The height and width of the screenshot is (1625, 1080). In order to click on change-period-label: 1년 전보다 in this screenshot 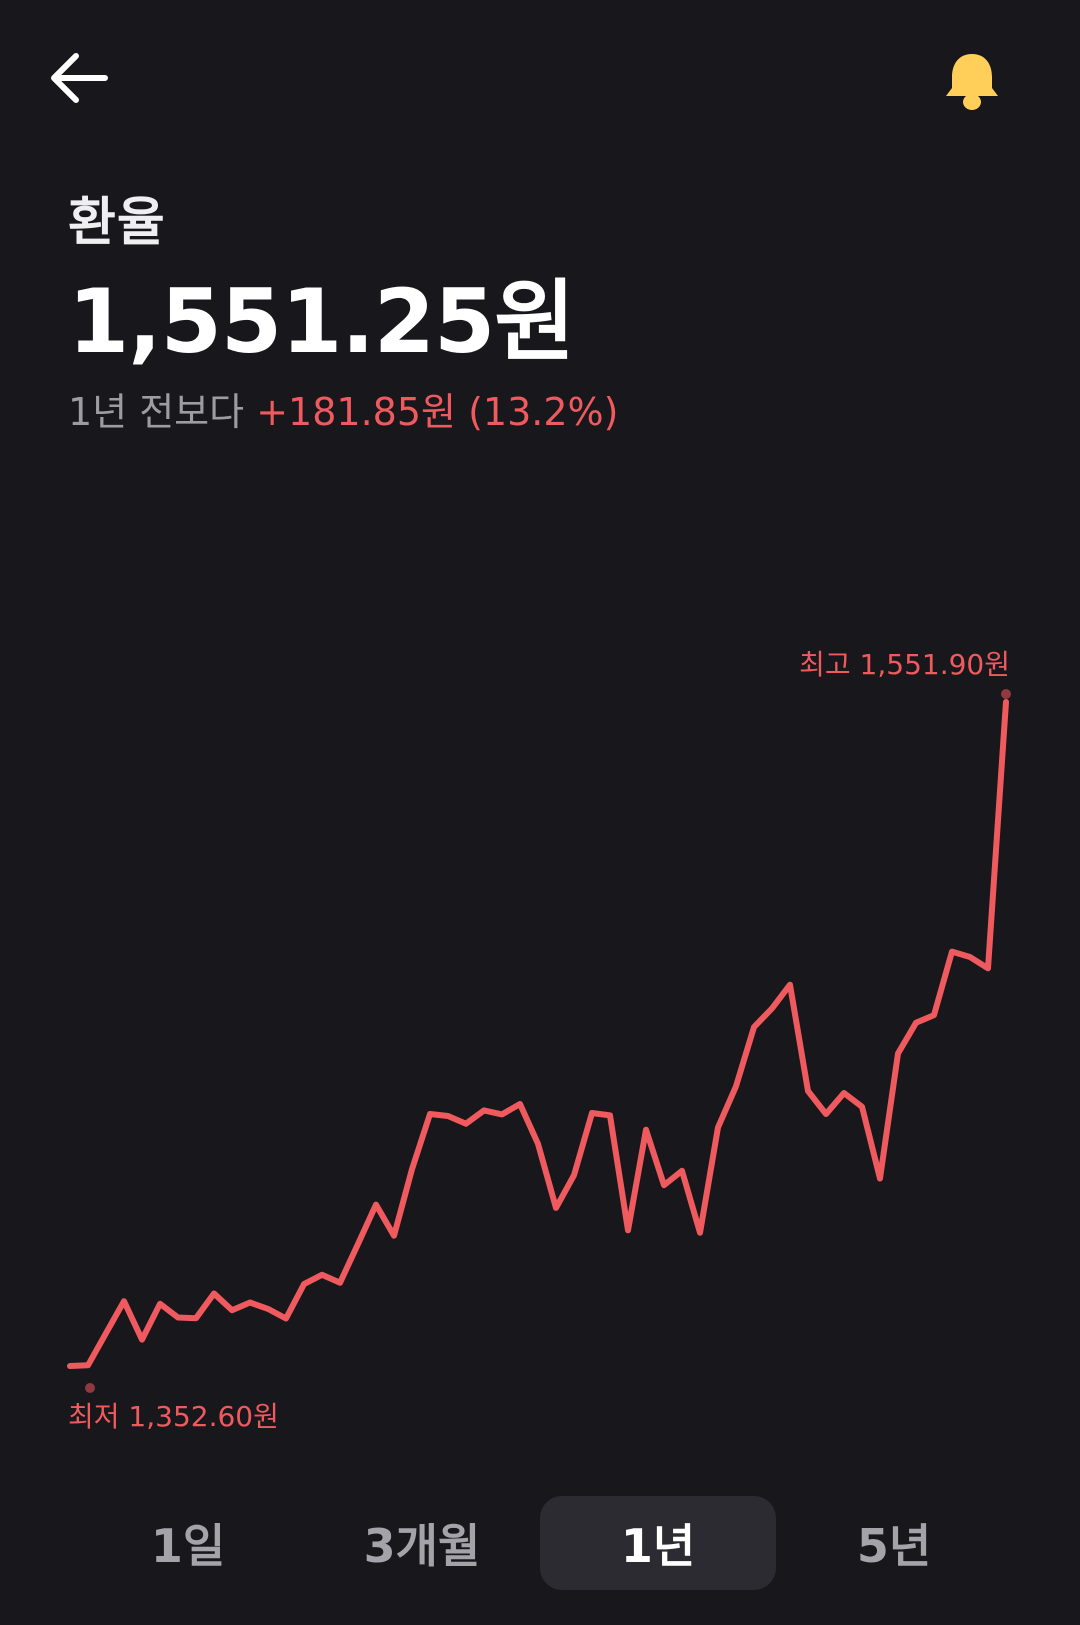, I will do `click(156, 412)`.